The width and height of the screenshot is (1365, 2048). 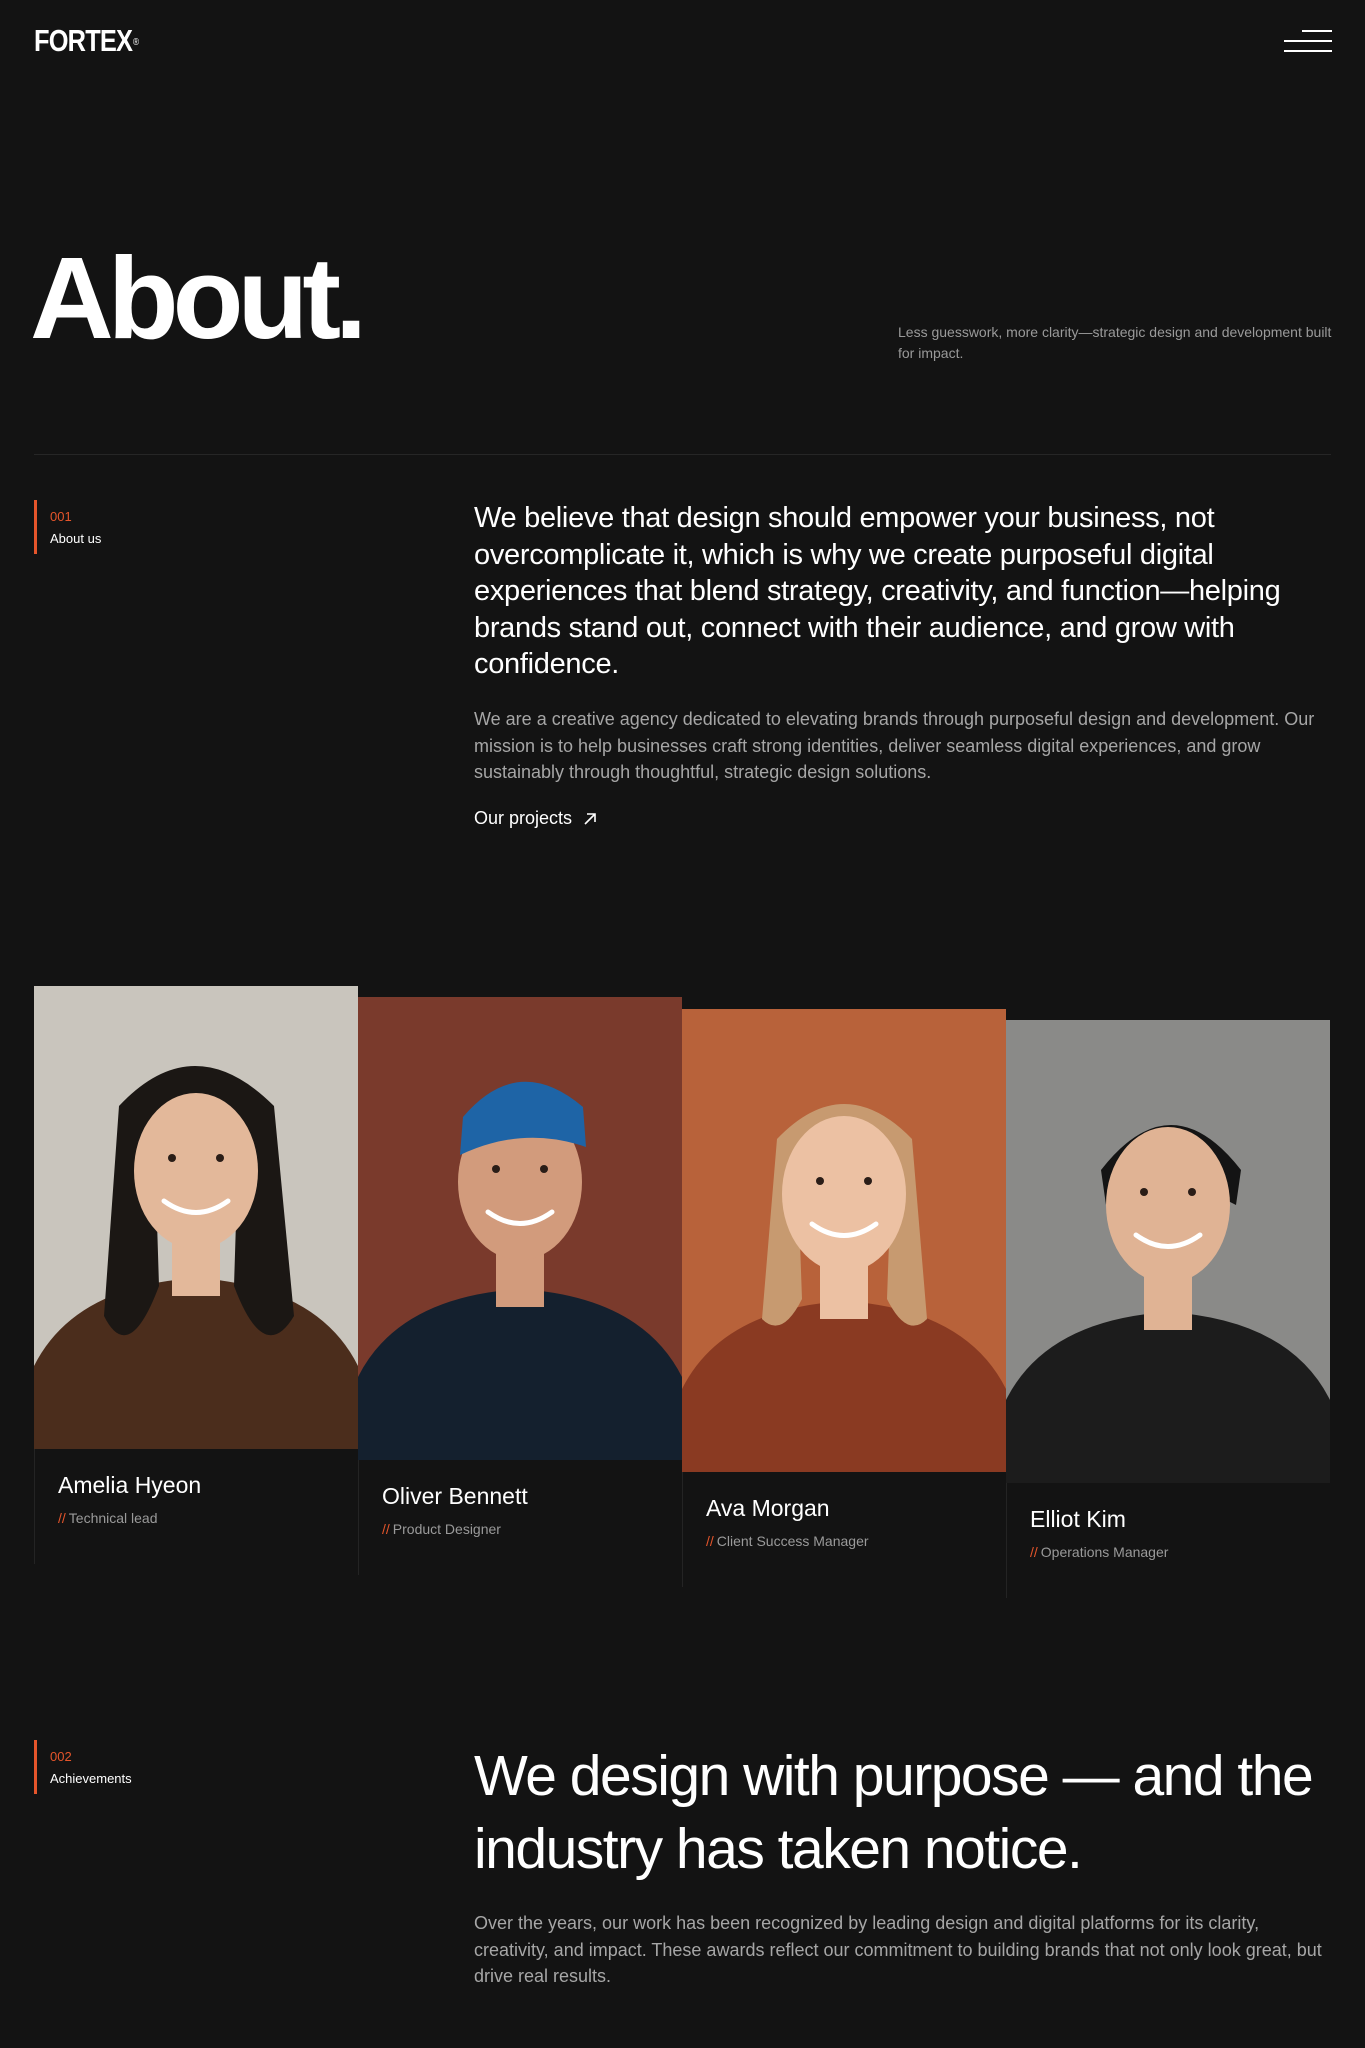 What do you see at coordinates (768, 1508) in the screenshot?
I see `member-name: Ava Morgan` at bounding box center [768, 1508].